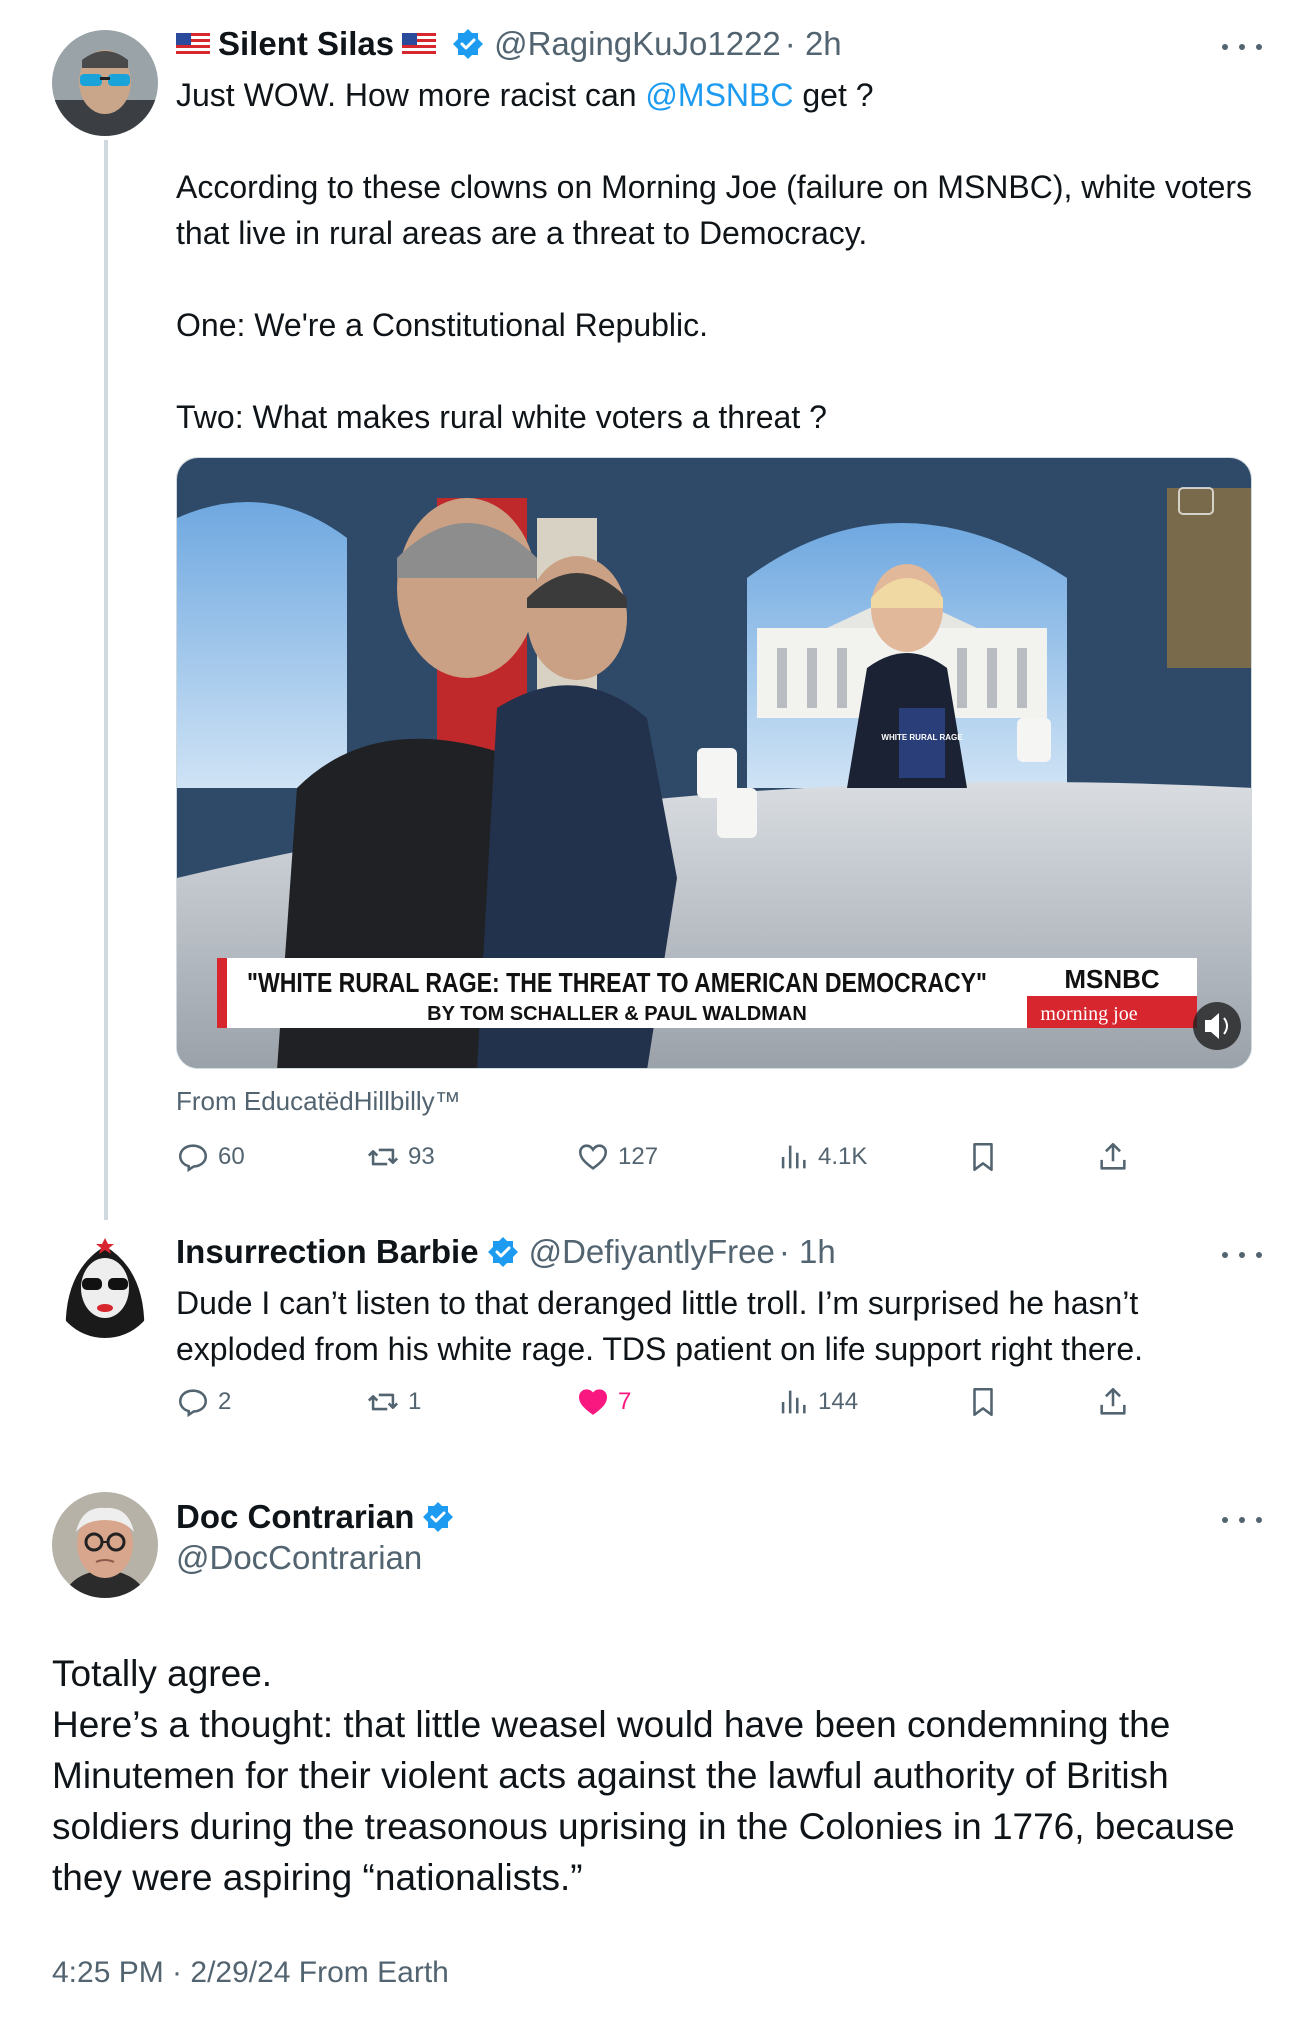  Describe the element at coordinates (105, 1545) in the screenshot. I see `avatar-doc-contrarian` at that location.